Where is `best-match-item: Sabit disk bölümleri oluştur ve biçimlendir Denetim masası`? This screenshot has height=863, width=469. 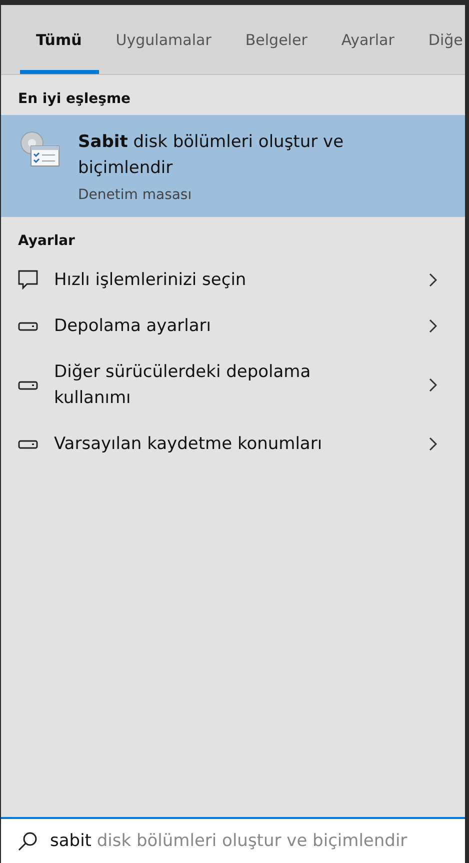 best-match-item: Sabit disk bölümleri oluştur ve biçimlendir Denetim masası is located at coordinates (233, 166).